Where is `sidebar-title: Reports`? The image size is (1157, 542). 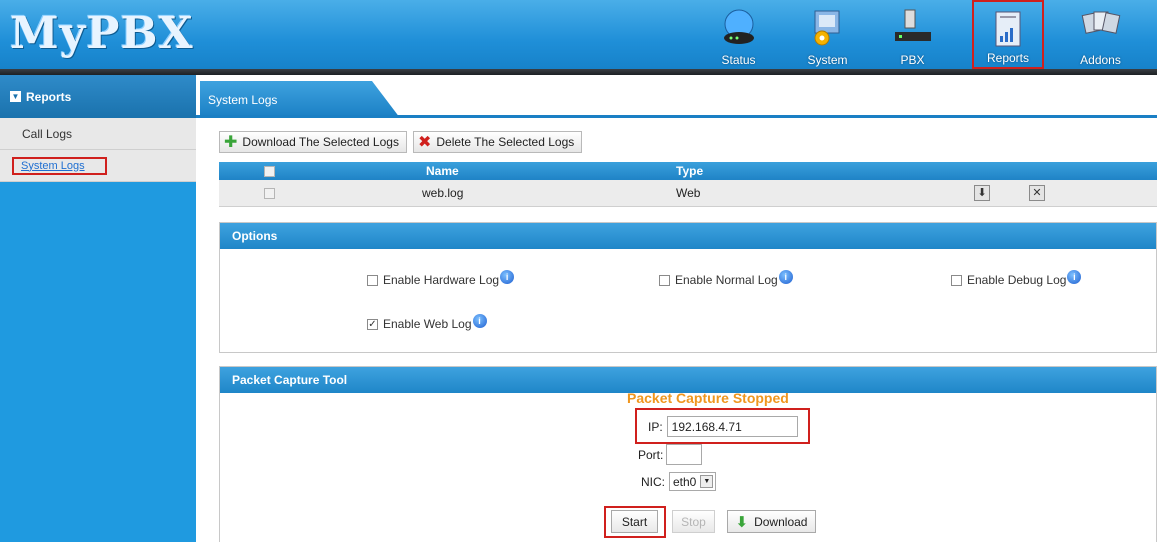
sidebar-title: Reports is located at coordinates (49, 96).